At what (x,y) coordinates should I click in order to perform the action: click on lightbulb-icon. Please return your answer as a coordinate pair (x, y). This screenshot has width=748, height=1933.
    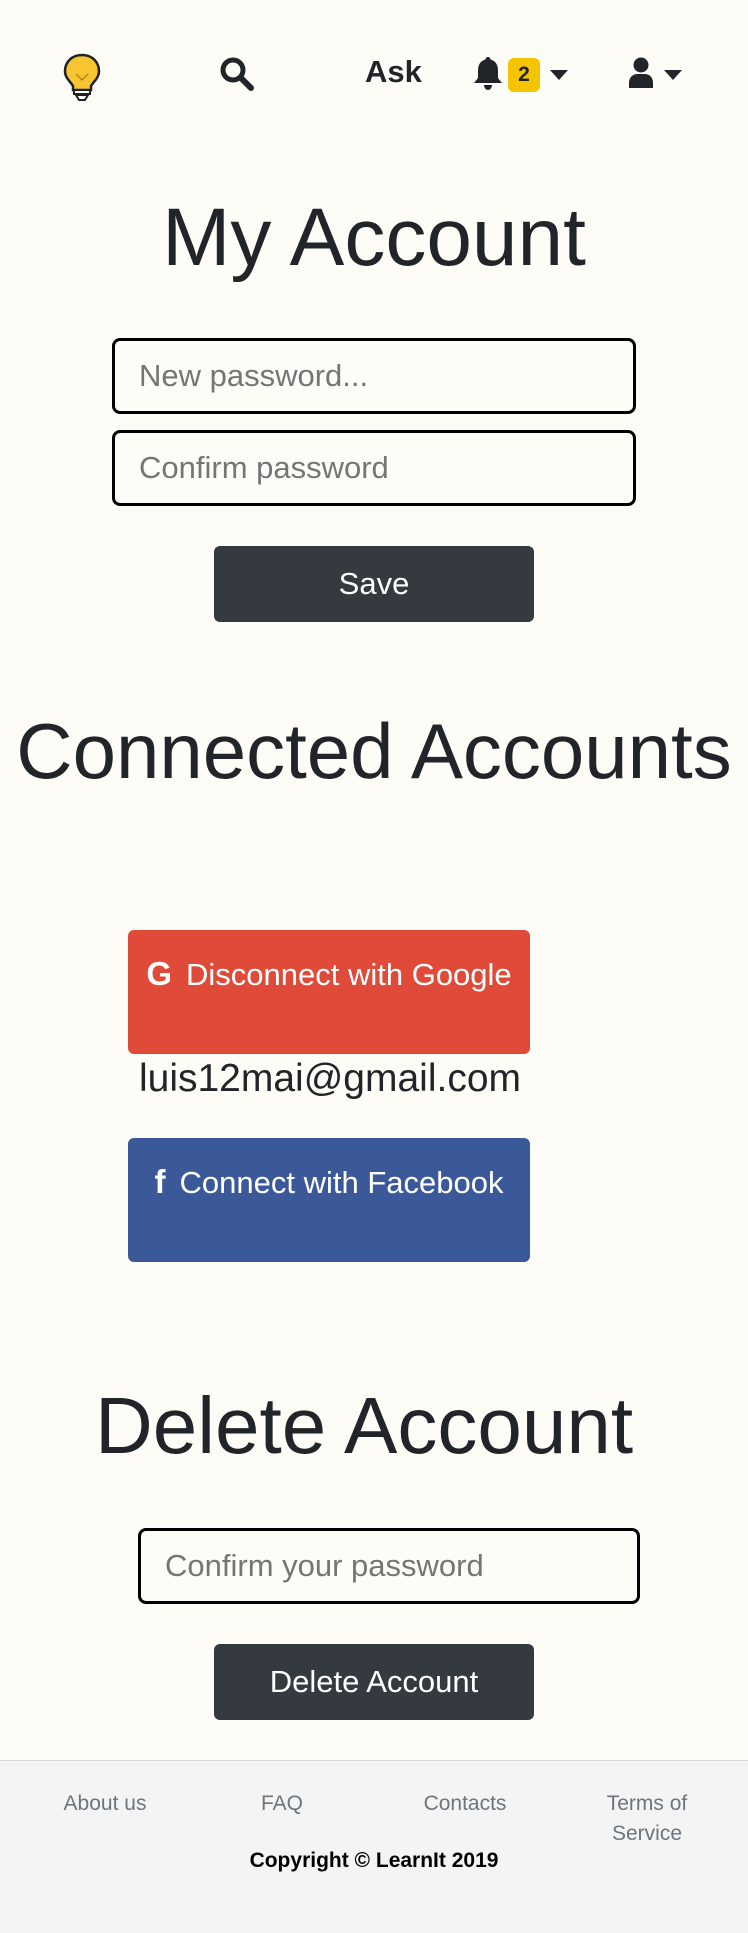
    Looking at the image, I should click on (82, 77).